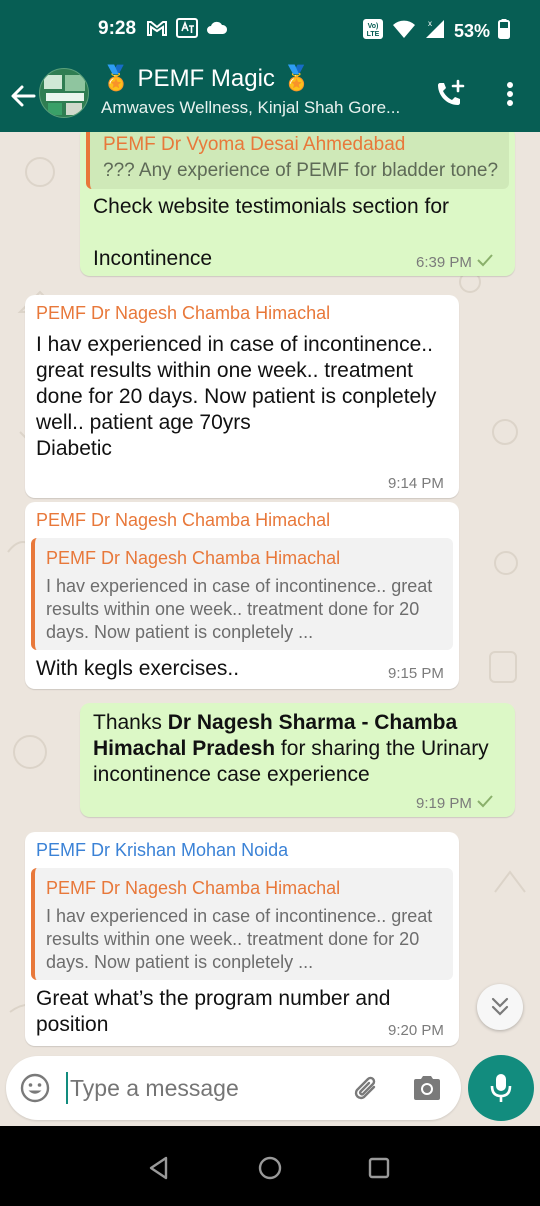 The height and width of the screenshot is (1206, 540). What do you see at coordinates (416, 1030) in the screenshot?
I see `message-time: 9:20 PM` at bounding box center [416, 1030].